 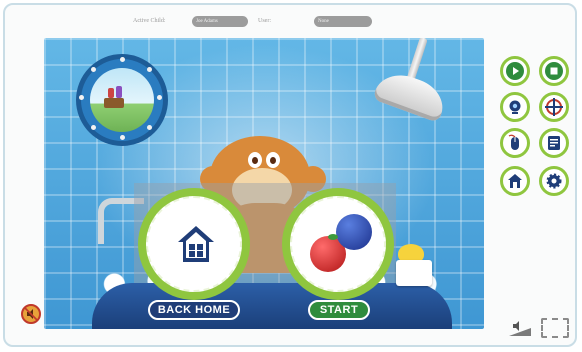 What do you see at coordinates (414, 273) in the screenshot?
I see `duck-card` at bounding box center [414, 273].